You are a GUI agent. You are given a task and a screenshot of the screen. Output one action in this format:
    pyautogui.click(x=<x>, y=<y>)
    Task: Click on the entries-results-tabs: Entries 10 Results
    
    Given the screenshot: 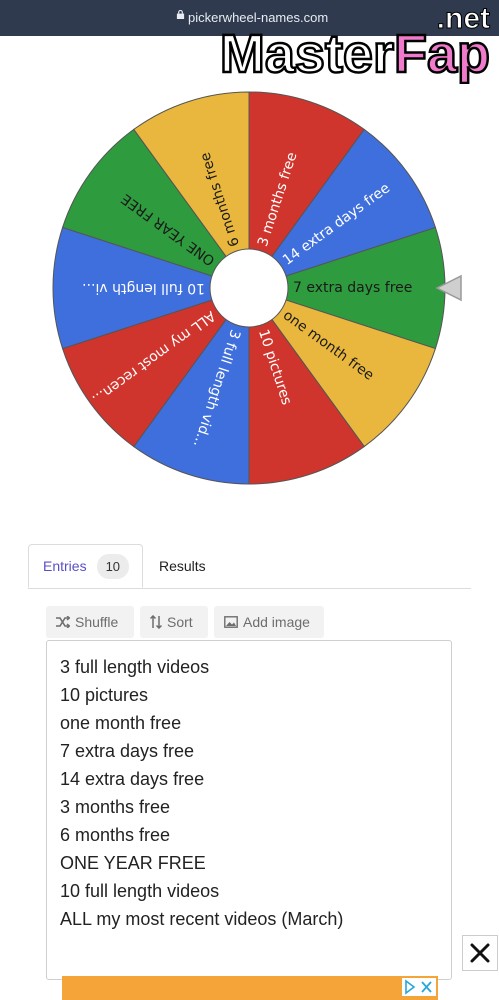 What is the action you would take?
    pyautogui.click(x=249, y=566)
    